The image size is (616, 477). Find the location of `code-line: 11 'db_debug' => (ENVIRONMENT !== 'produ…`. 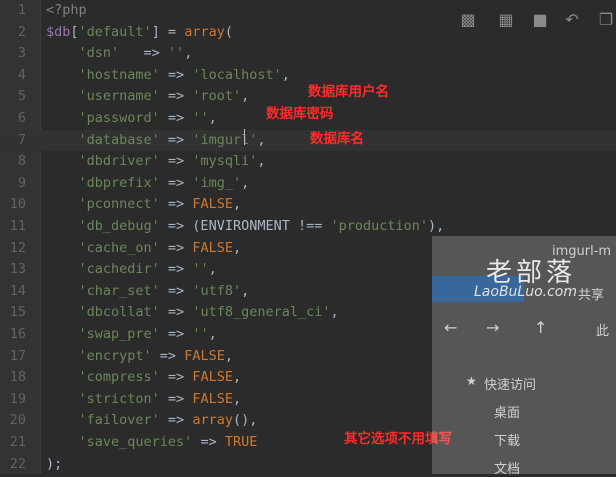

code-line: 11 'db_debug' => (ENVIRONMENT !== 'produ… is located at coordinates (308, 227).